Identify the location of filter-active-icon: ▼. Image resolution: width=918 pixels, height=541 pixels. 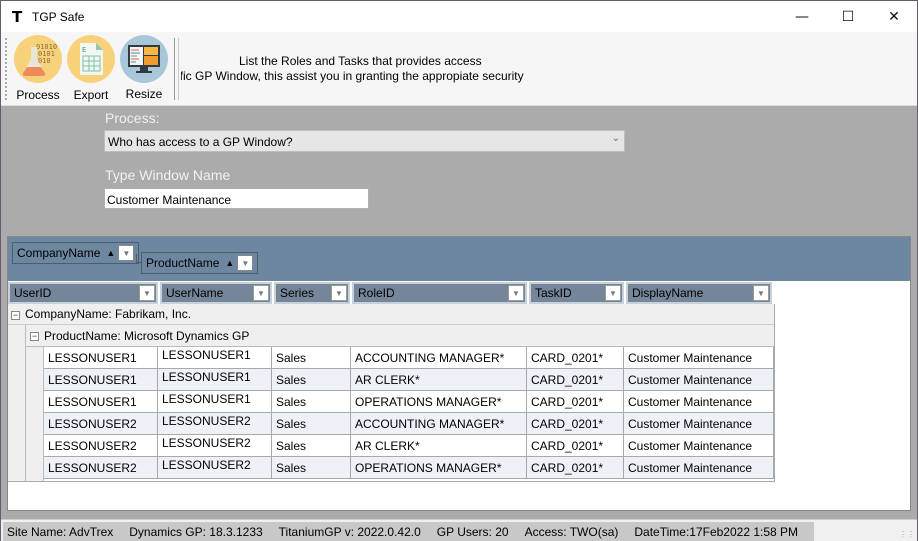
(147, 293).